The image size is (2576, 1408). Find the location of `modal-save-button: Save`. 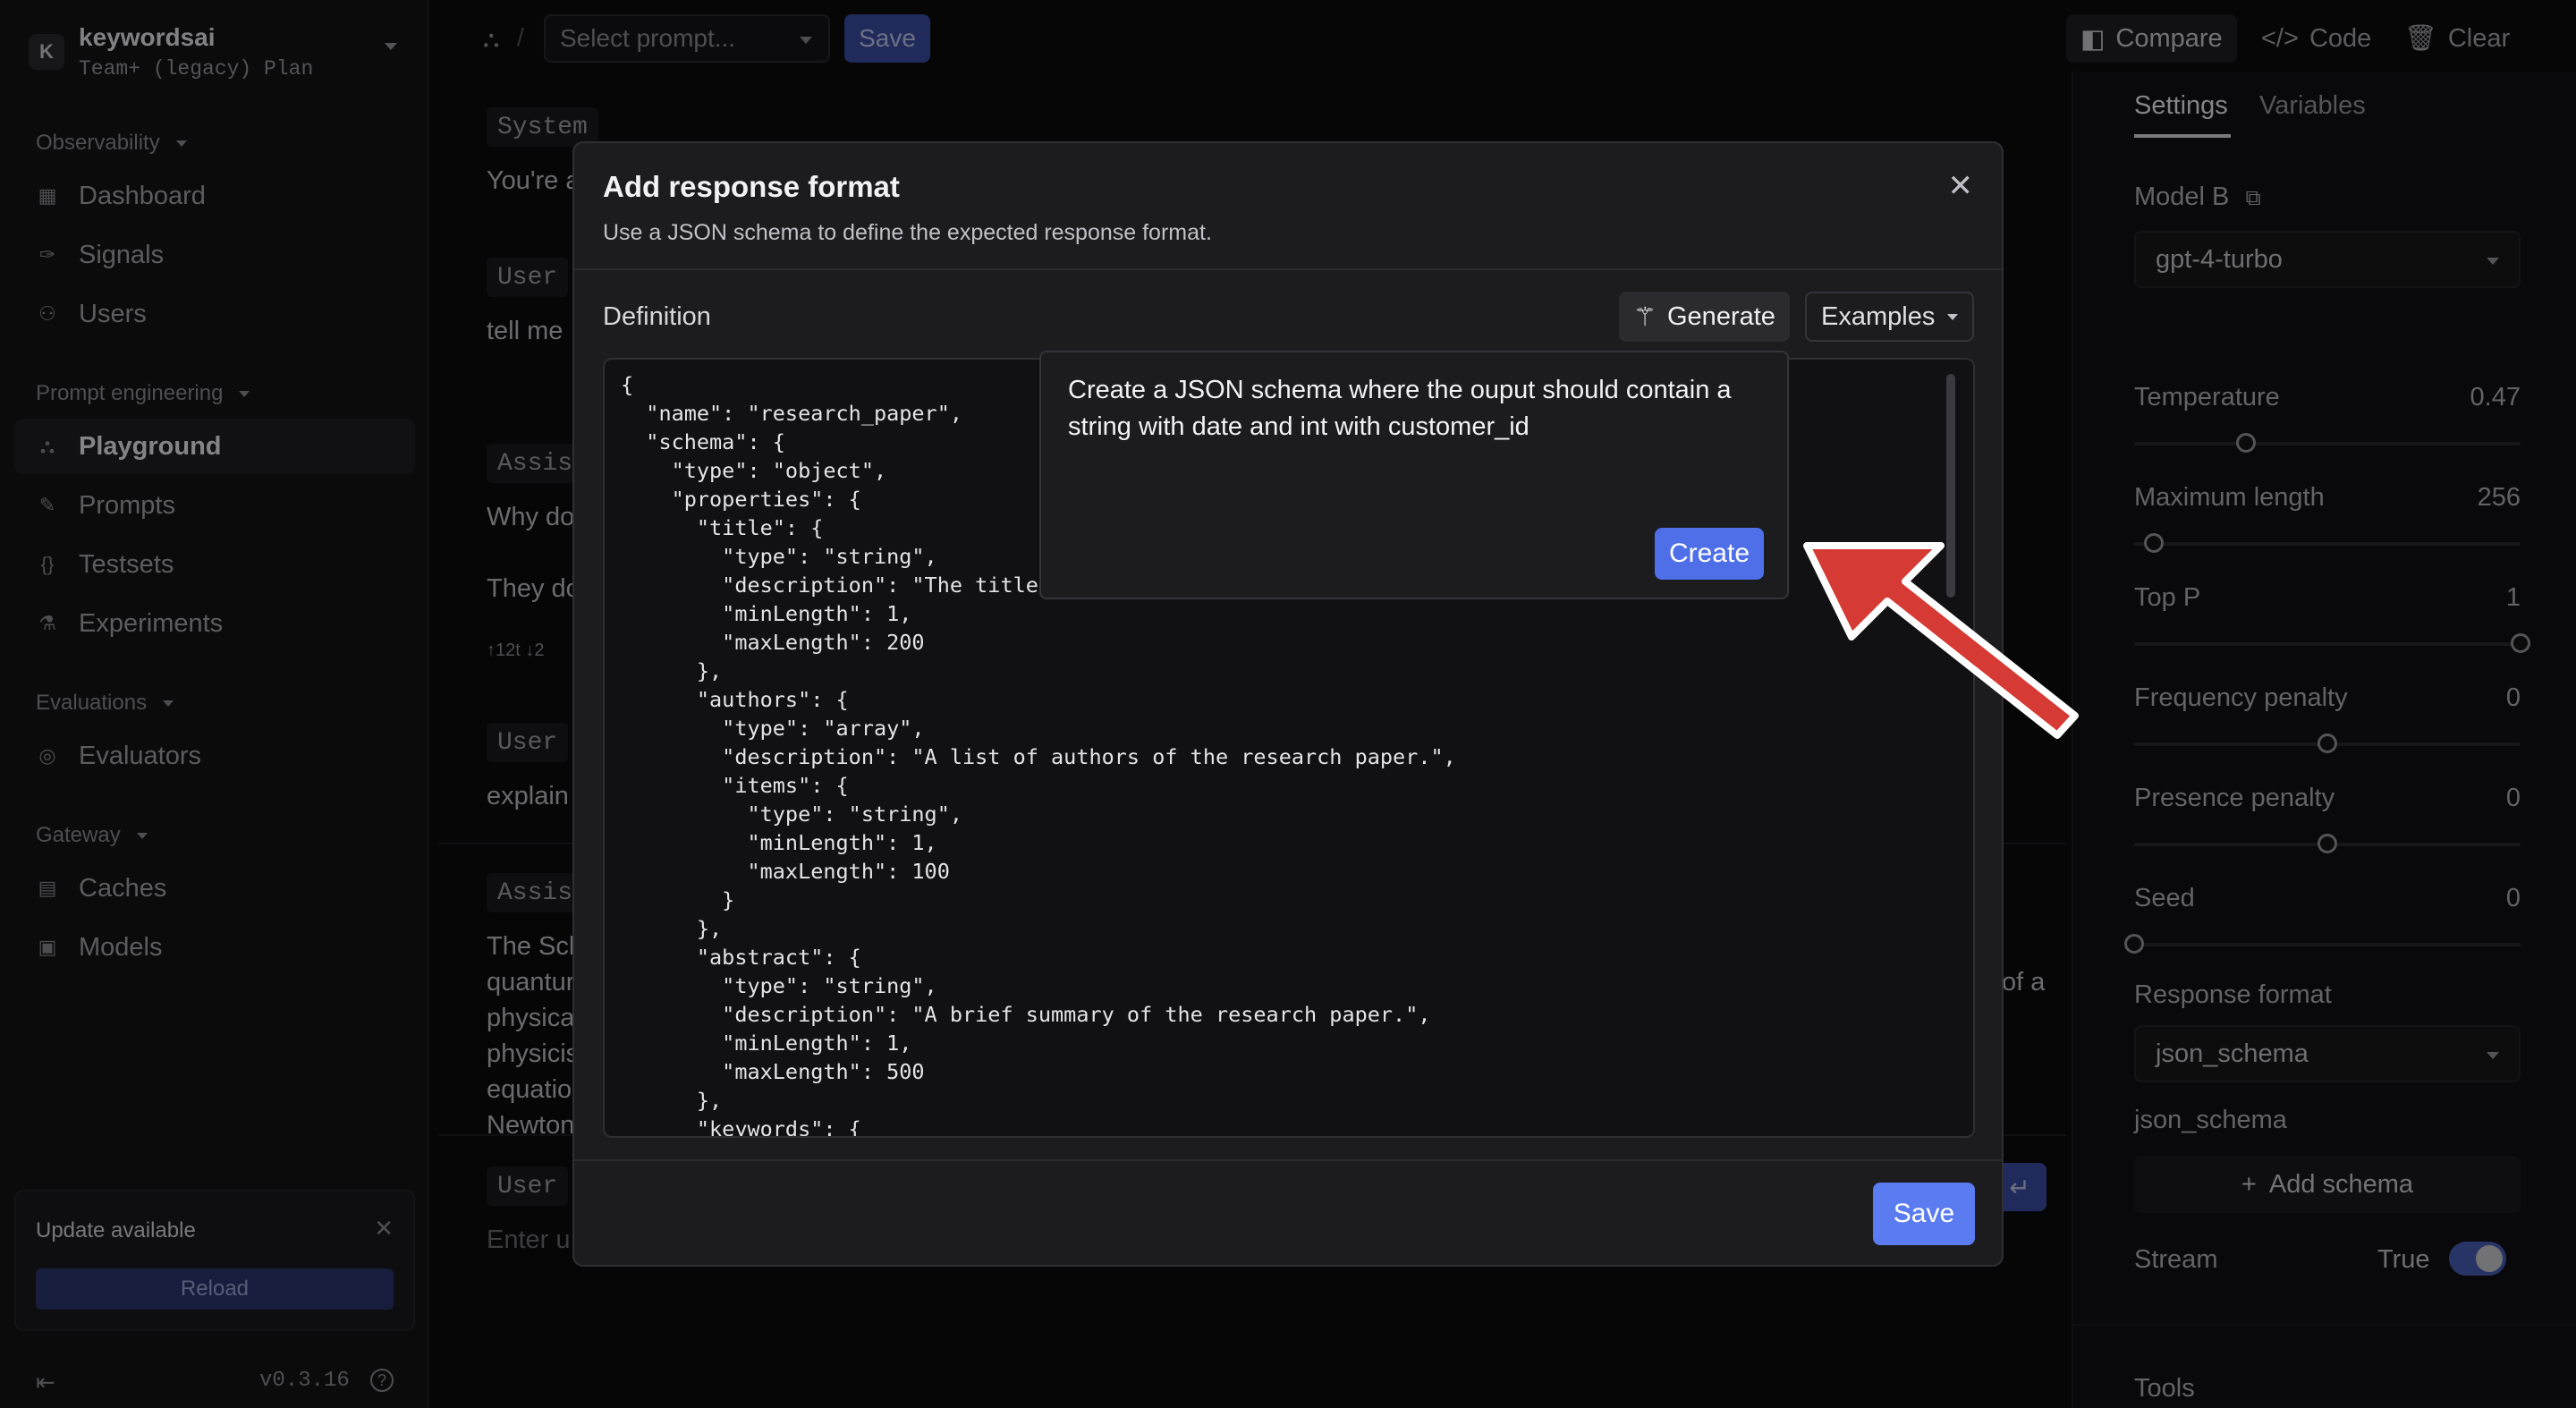

modal-save-button: Save is located at coordinates (1924, 1214).